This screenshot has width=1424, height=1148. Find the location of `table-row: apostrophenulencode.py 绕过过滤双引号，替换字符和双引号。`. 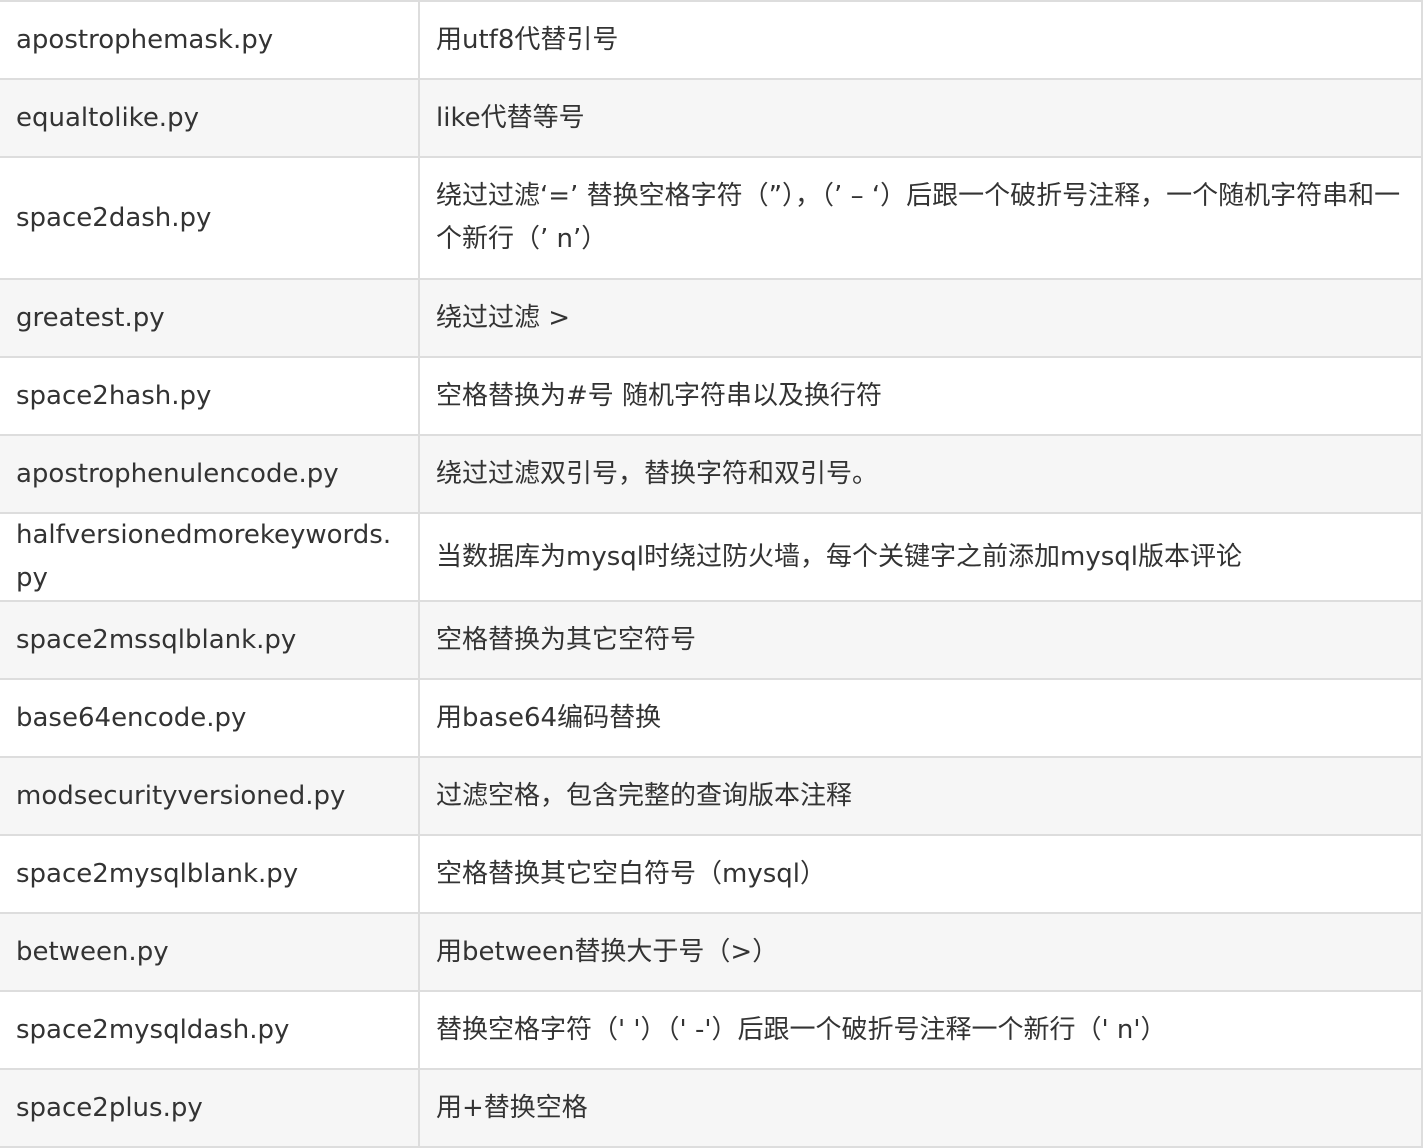

table-row: apostrophenulencode.py 绕过过滤双引号，替换字符和双引号。 is located at coordinates (711, 474).